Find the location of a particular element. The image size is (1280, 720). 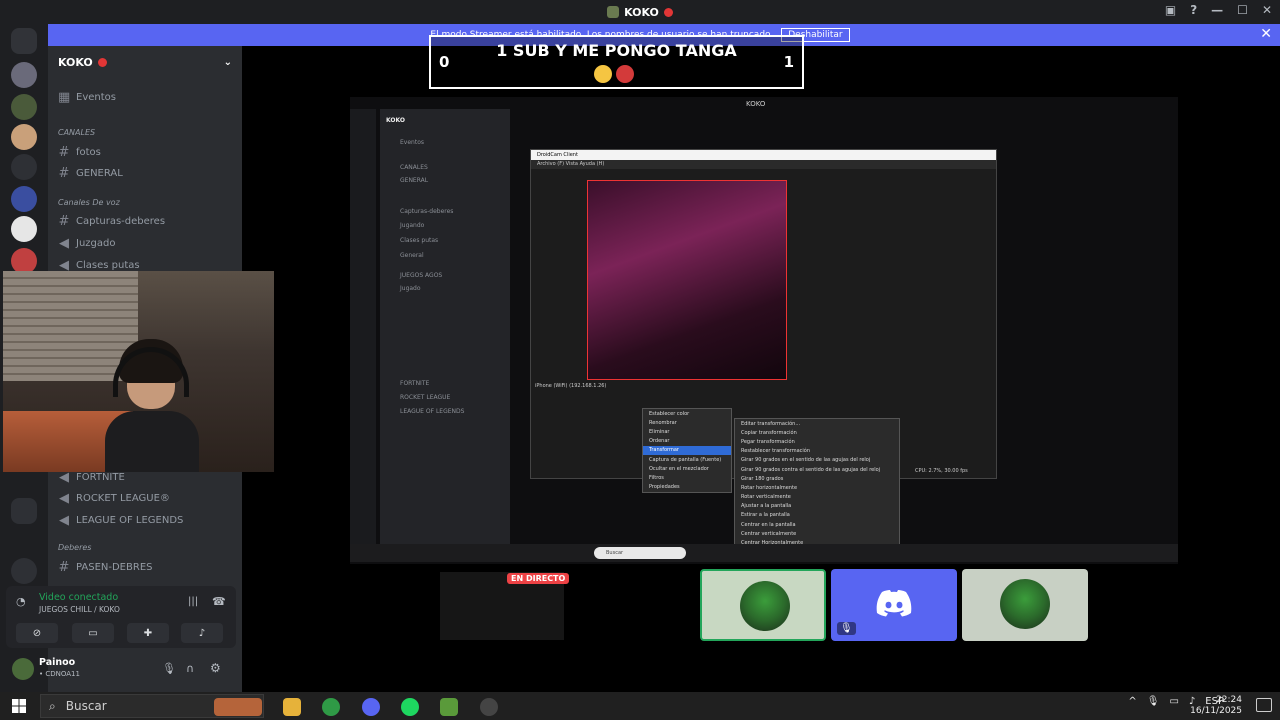

activities-button: ✚ is located at coordinates (148, 633).